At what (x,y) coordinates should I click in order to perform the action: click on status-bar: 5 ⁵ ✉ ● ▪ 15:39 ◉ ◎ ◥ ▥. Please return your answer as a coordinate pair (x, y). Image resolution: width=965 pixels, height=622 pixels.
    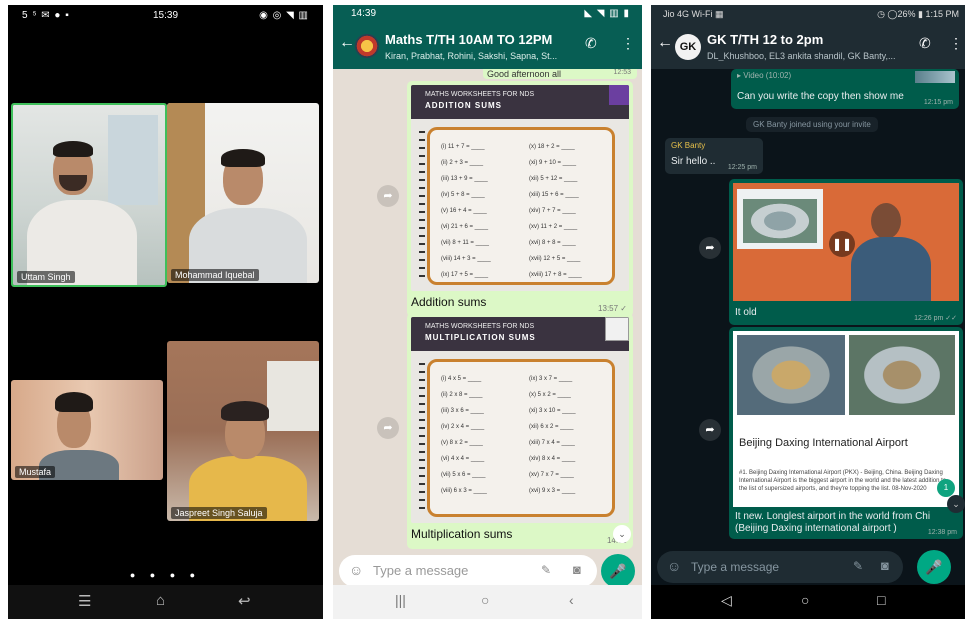
    Looking at the image, I should click on (165, 16).